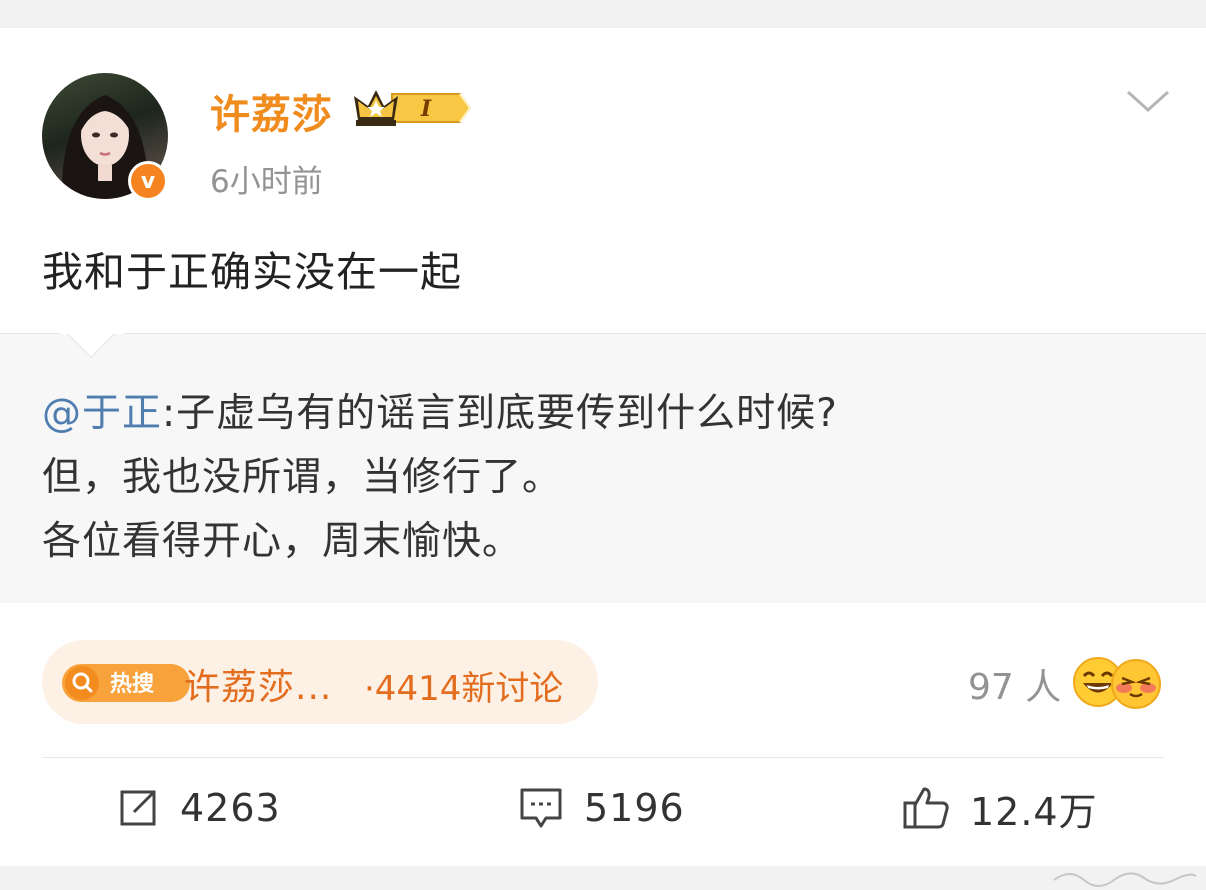  Describe the element at coordinates (1136, 684) in the screenshot. I see `blushing-emoji-icon` at that location.